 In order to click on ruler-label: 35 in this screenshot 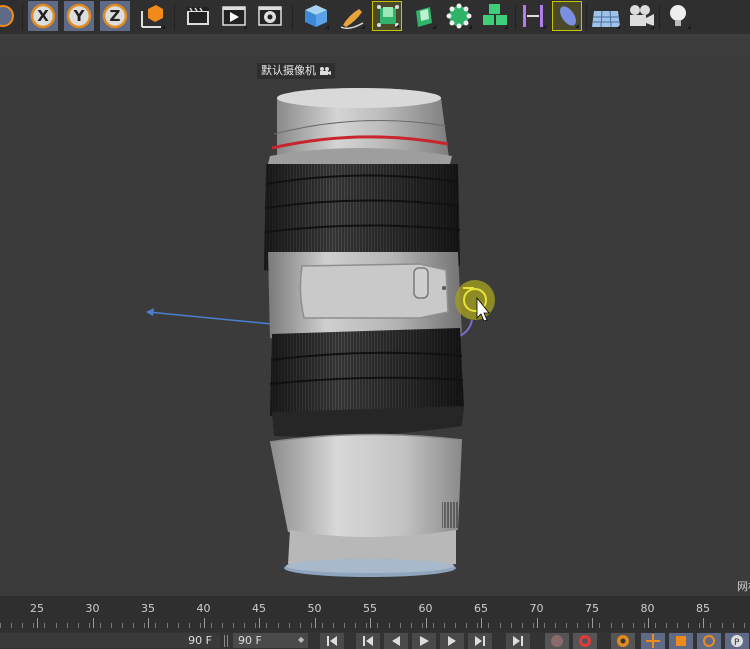, I will do `click(148, 608)`.